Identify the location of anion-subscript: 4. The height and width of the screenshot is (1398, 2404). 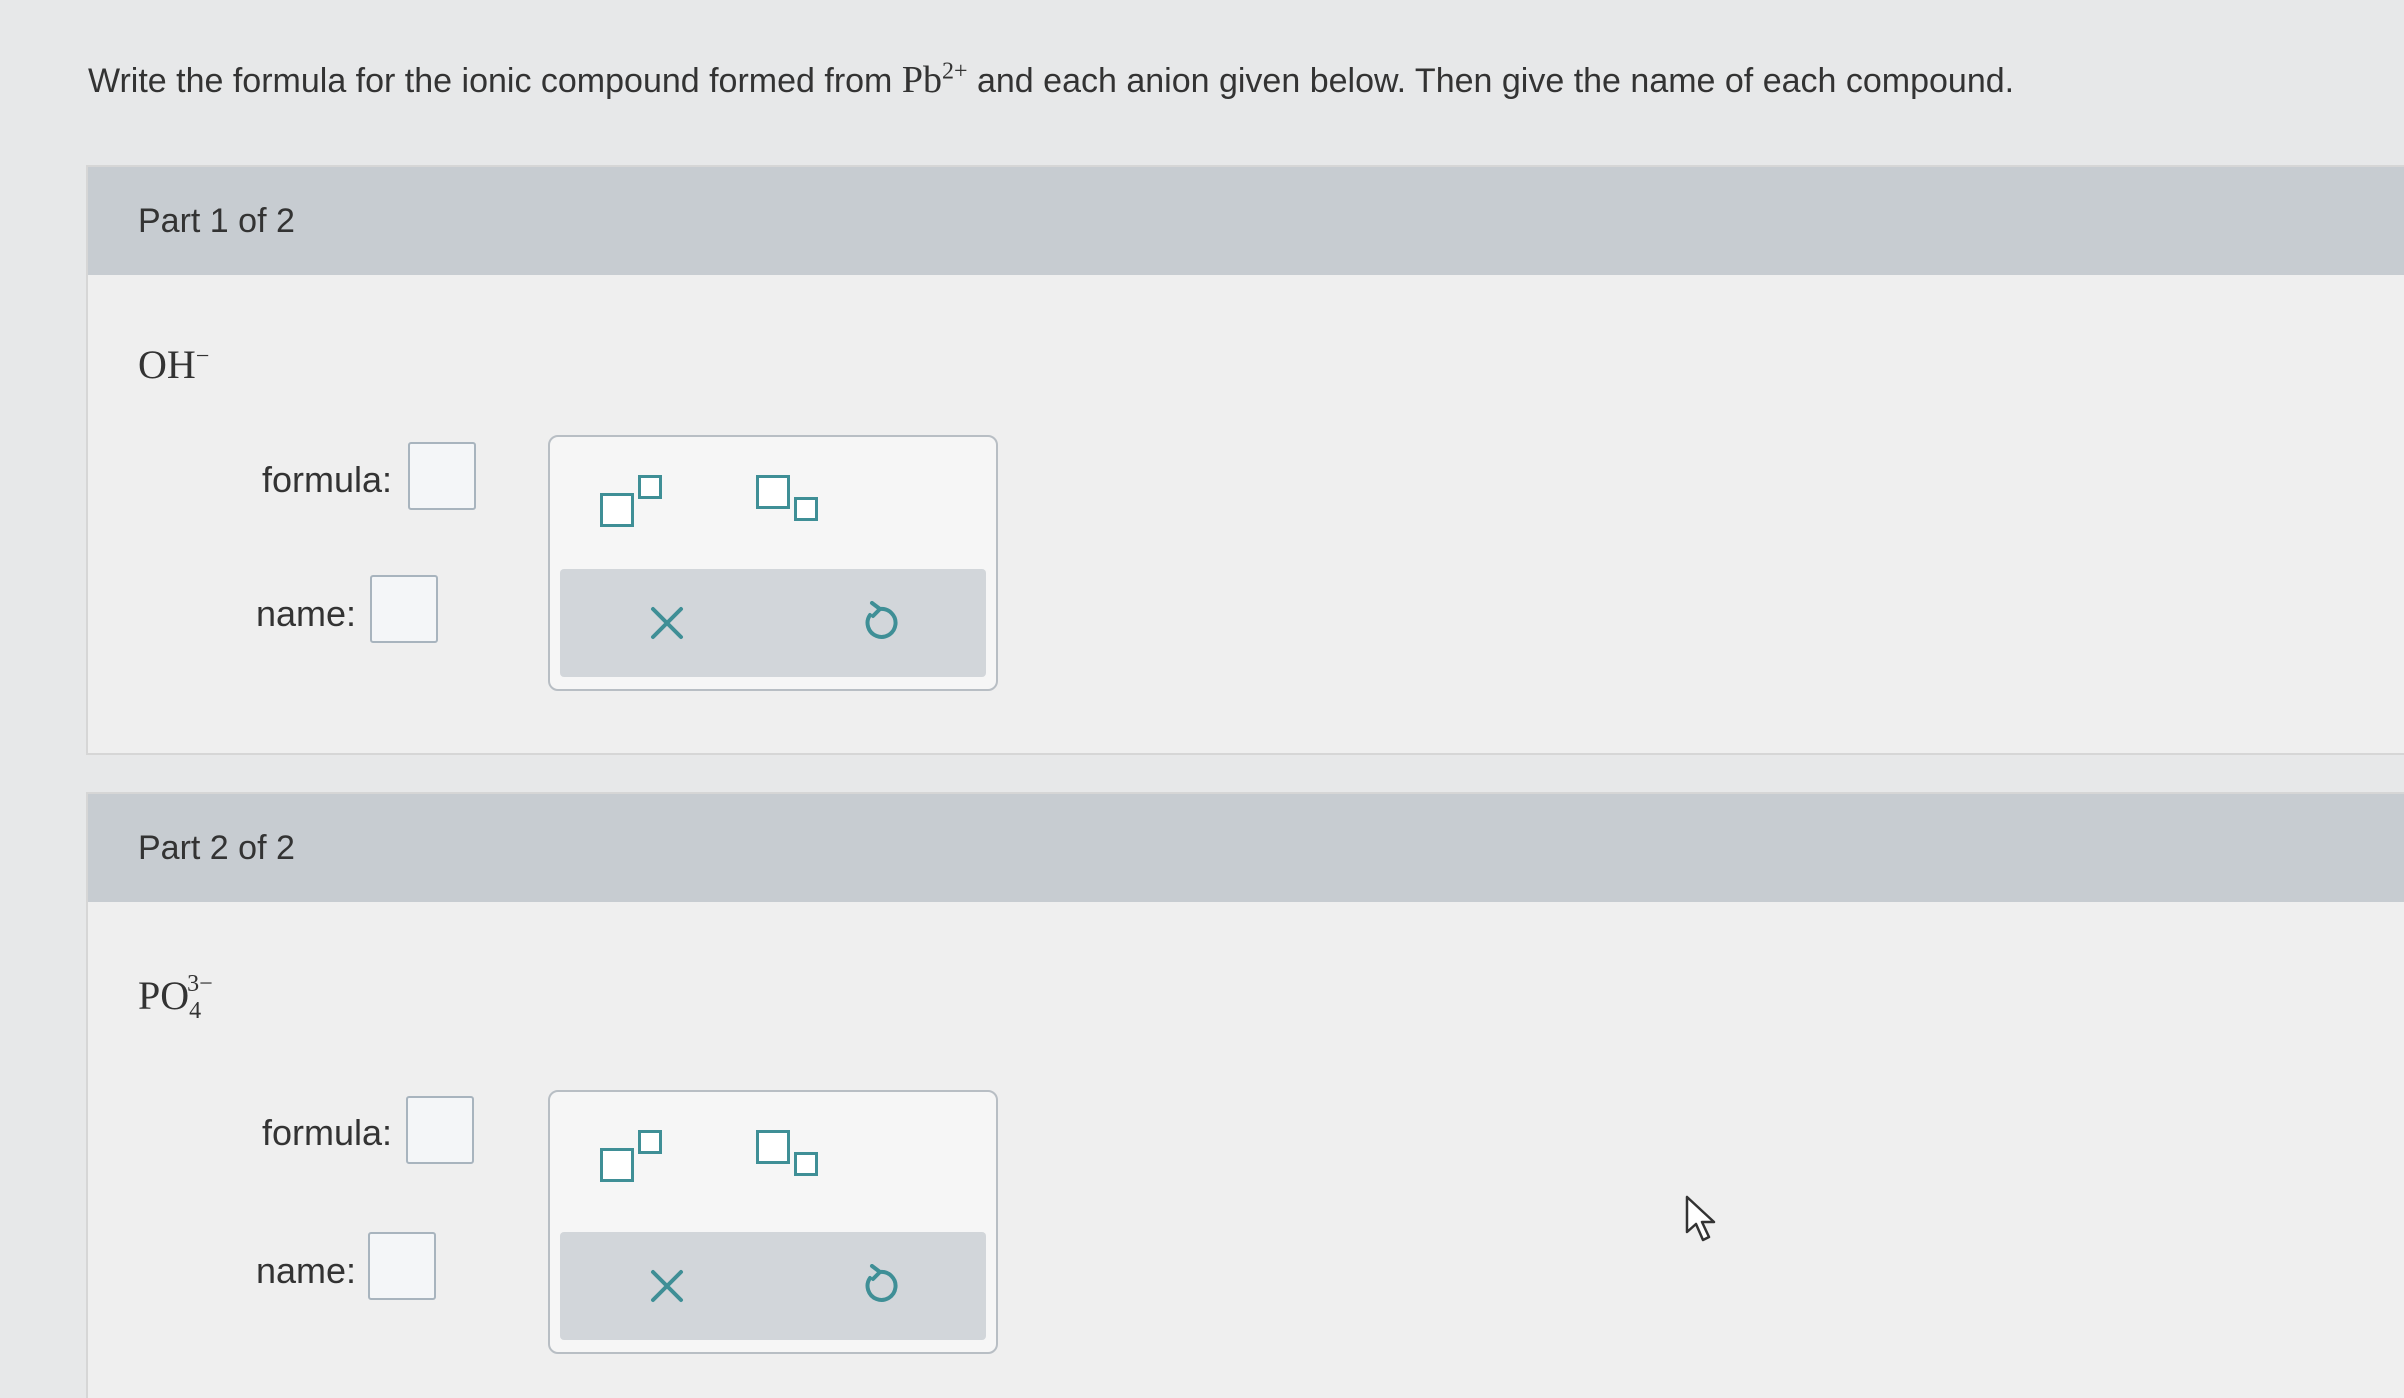
(195, 1011).